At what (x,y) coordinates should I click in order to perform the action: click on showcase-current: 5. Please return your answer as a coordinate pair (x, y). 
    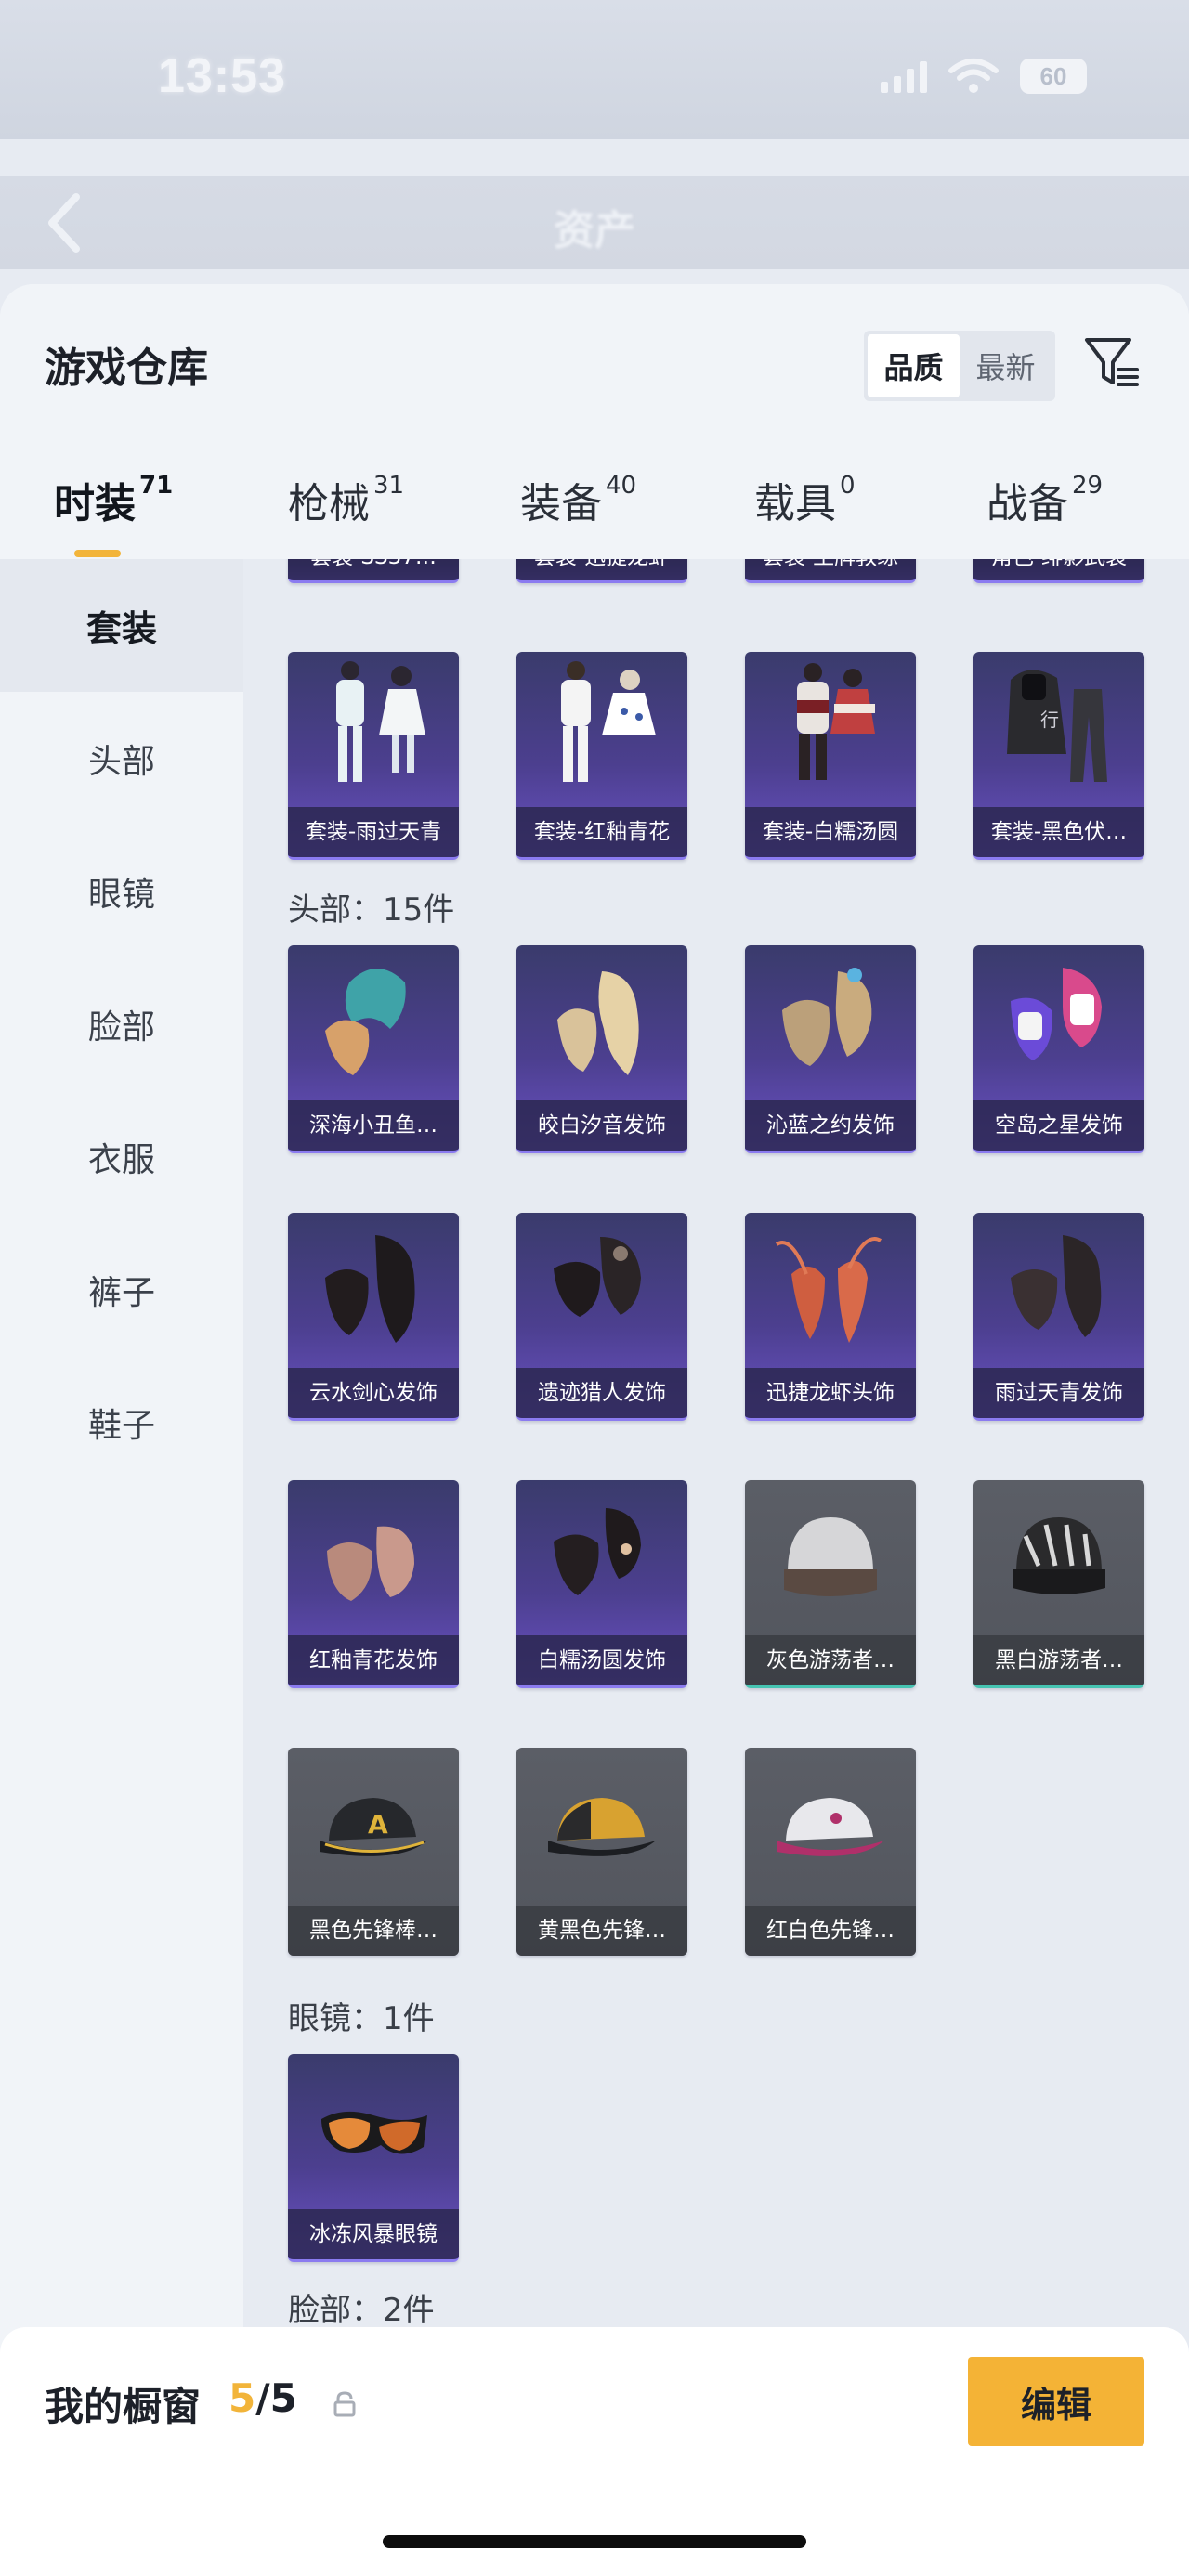
    Looking at the image, I should click on (243, 2398).